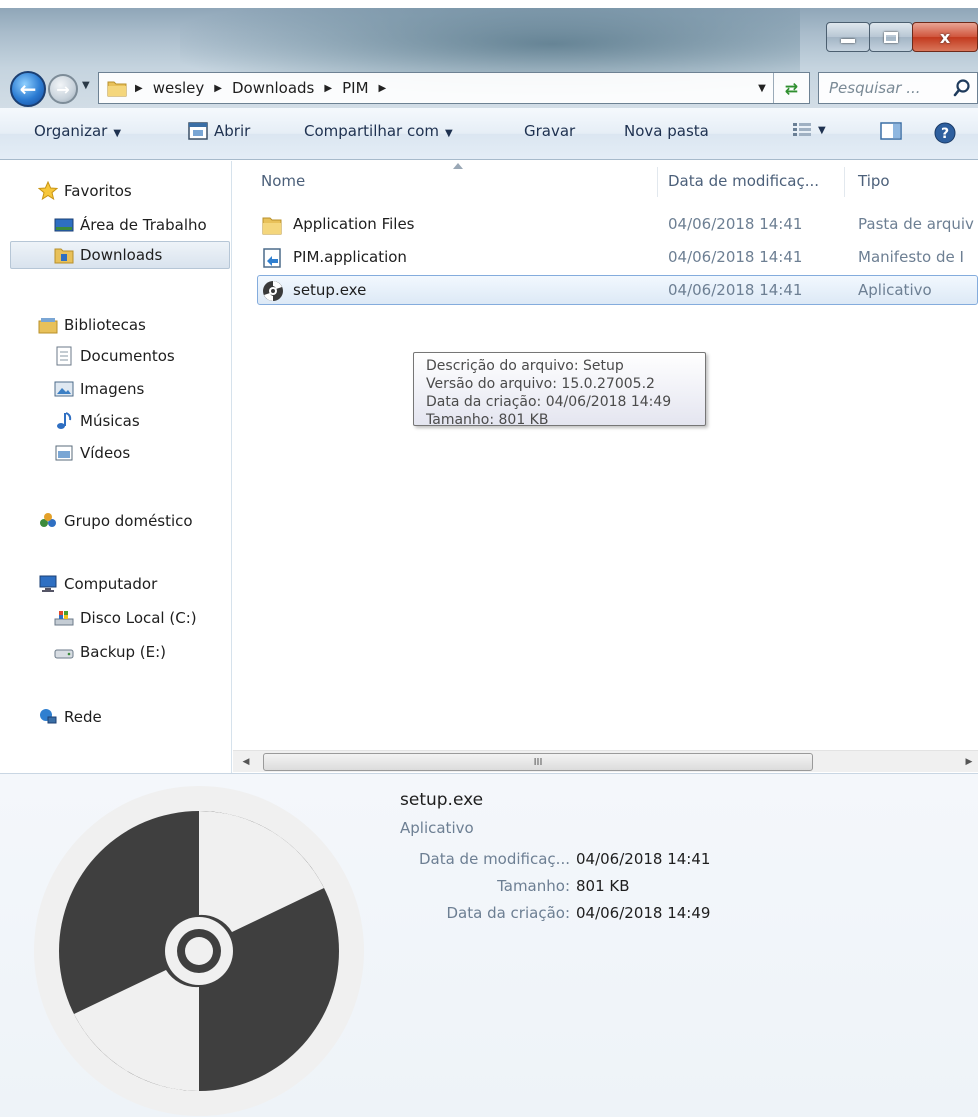  I want to click on sidebar-item-network: Rede, so click(70, 717).